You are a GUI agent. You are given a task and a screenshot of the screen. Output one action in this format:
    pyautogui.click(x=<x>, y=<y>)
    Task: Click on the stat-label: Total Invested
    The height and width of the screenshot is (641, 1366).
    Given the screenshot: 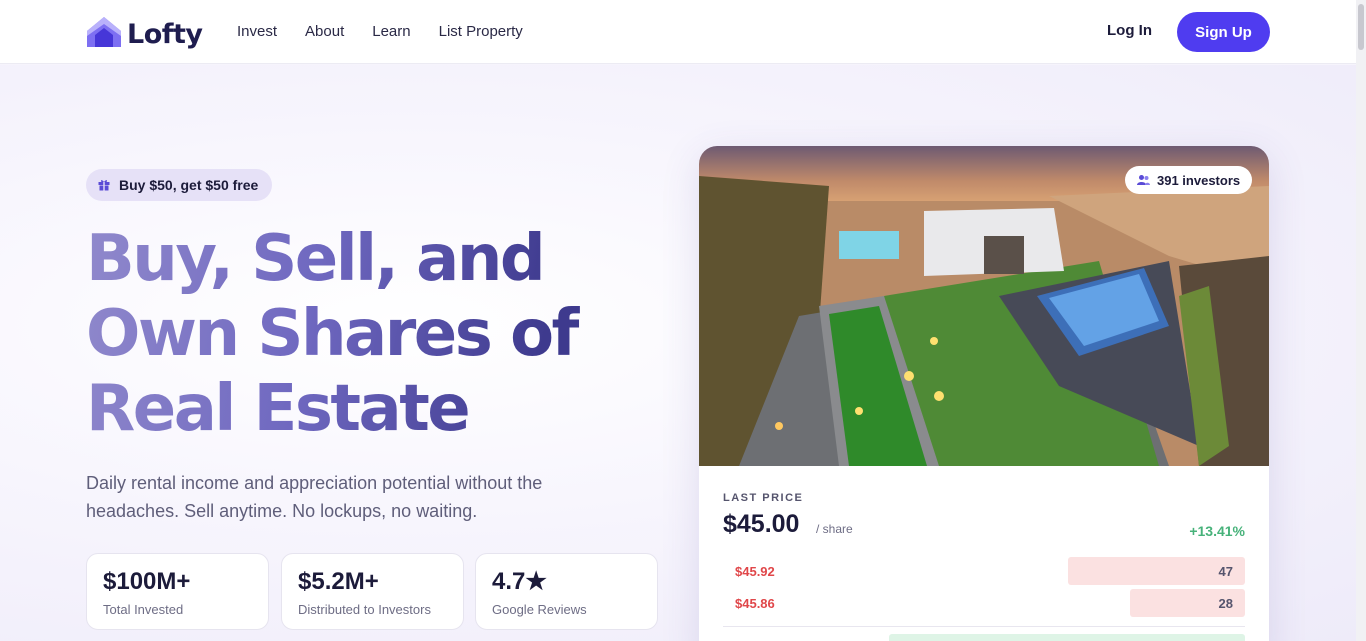 What is the action you would take?
    pyautogui.click(x=143, y=609)
    